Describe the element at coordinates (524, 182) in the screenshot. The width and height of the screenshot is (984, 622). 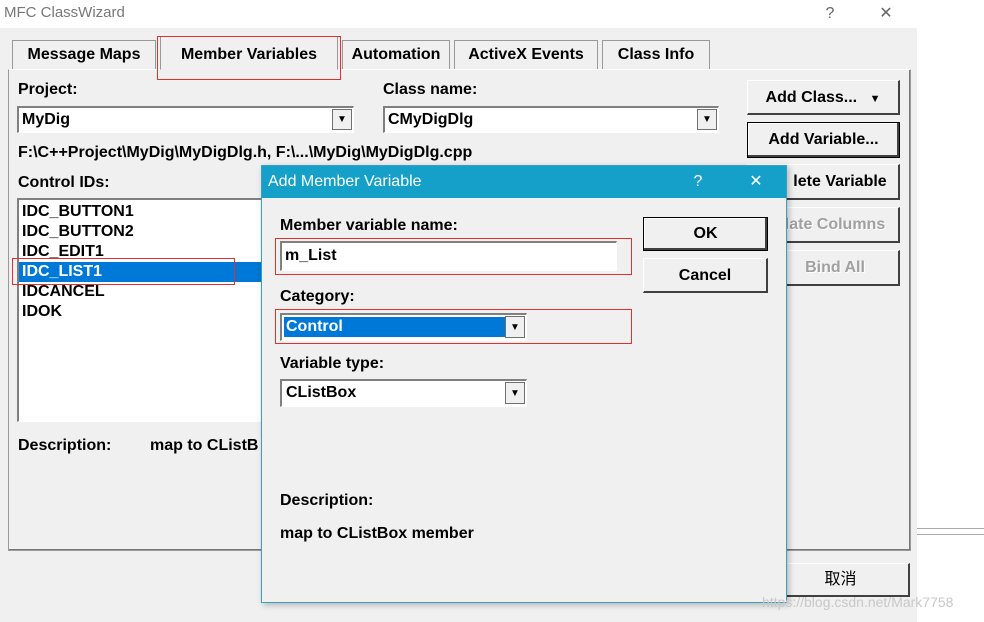
I see `dialog-title-bar: Add Member Variable ? ✕` at that location.